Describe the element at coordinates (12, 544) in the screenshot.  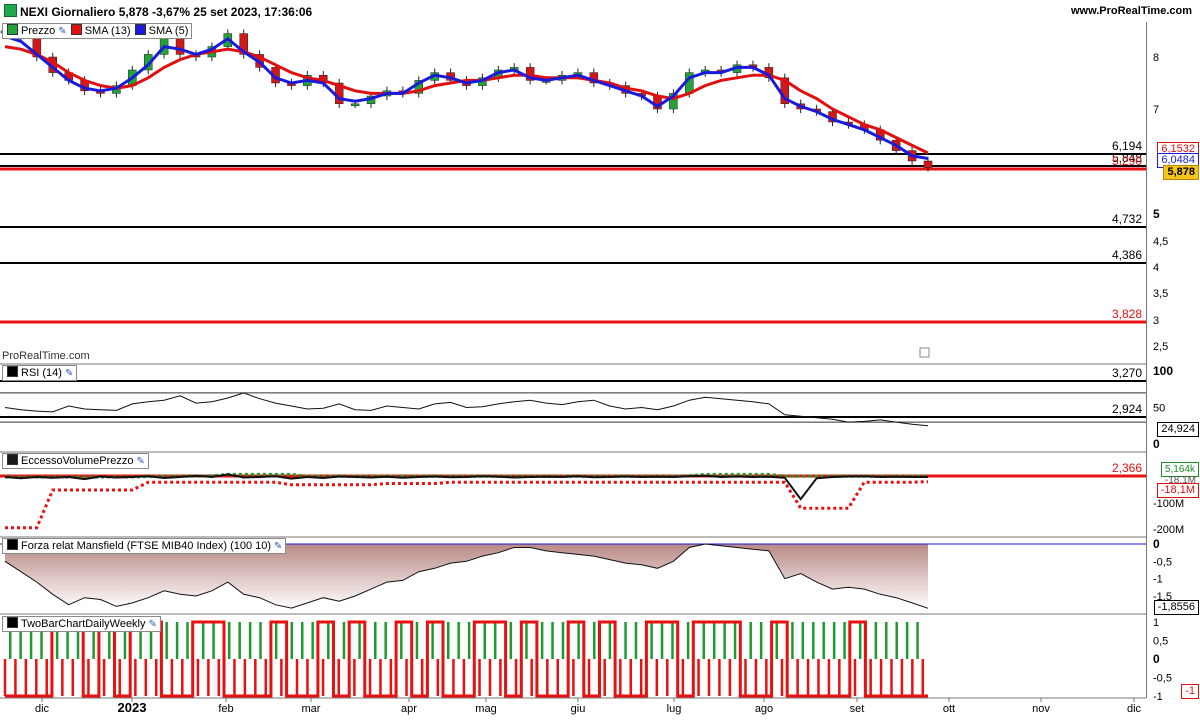
I see `mansfield-swatch` at that location.